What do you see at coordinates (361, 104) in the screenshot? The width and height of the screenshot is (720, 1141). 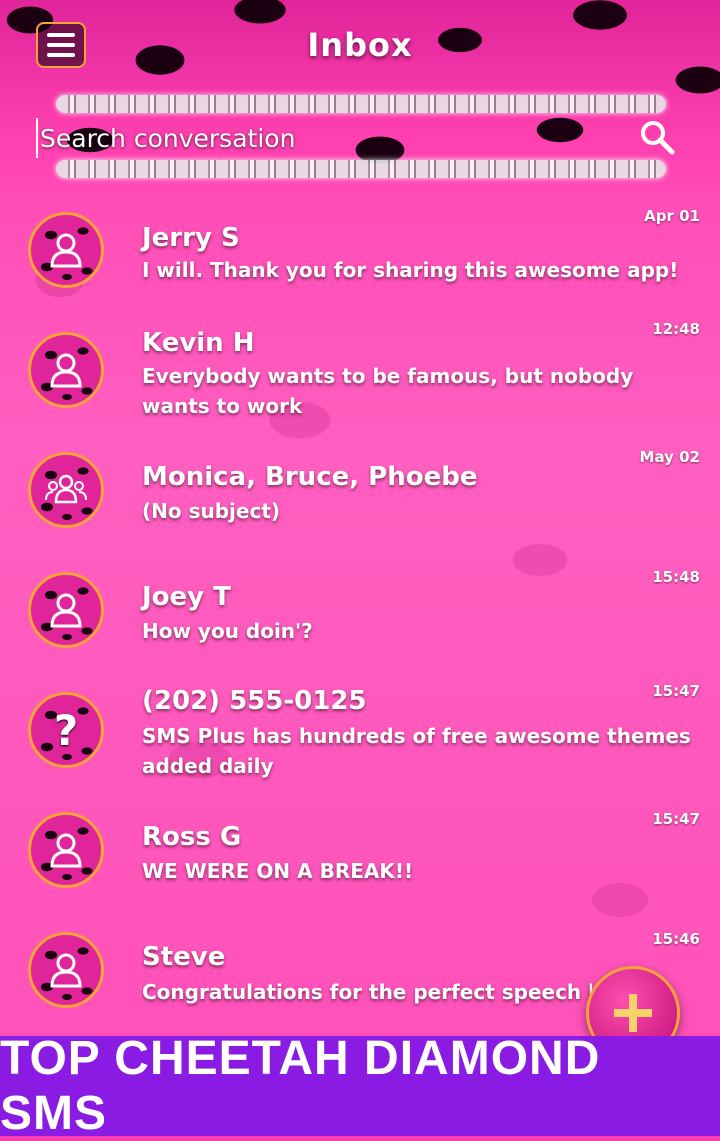 I see `diamond-border-top` at bounding box center [361, 104].